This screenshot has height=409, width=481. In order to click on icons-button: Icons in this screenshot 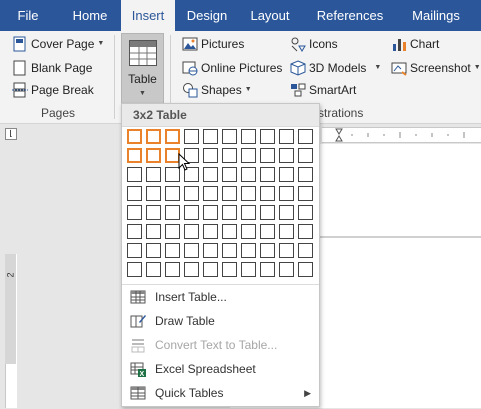, I will do `click(314, 44)`.